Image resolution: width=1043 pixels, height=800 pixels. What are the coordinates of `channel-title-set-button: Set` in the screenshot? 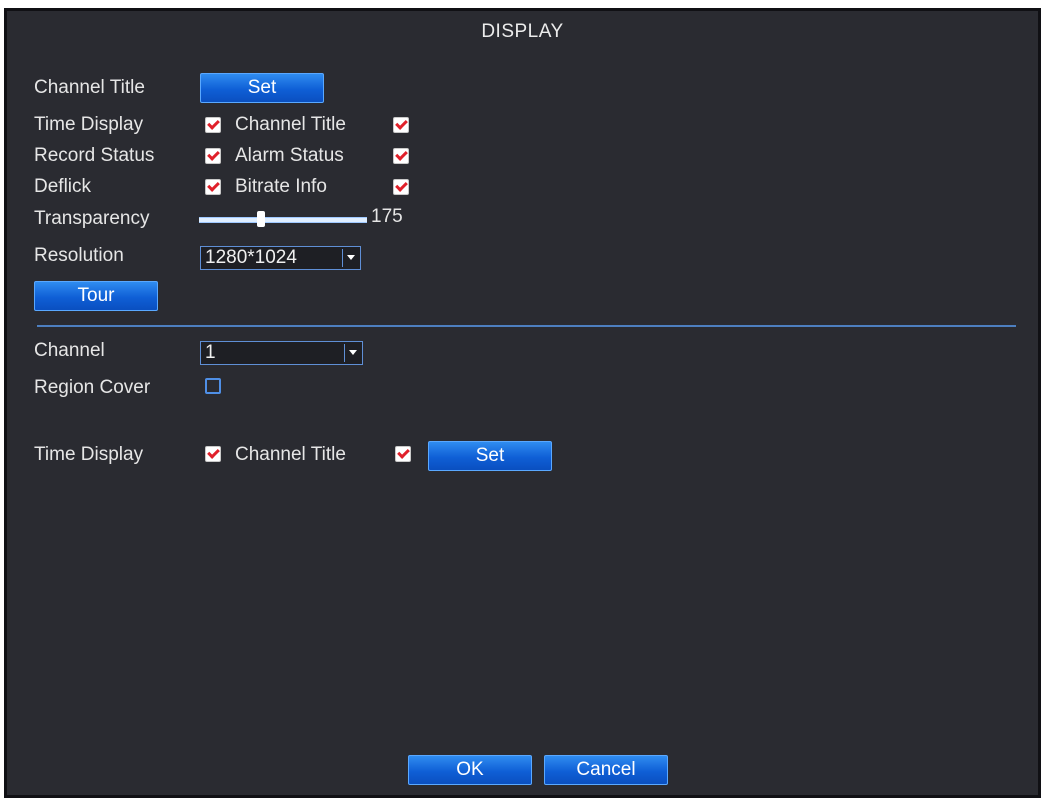 It's located at (262, 88).